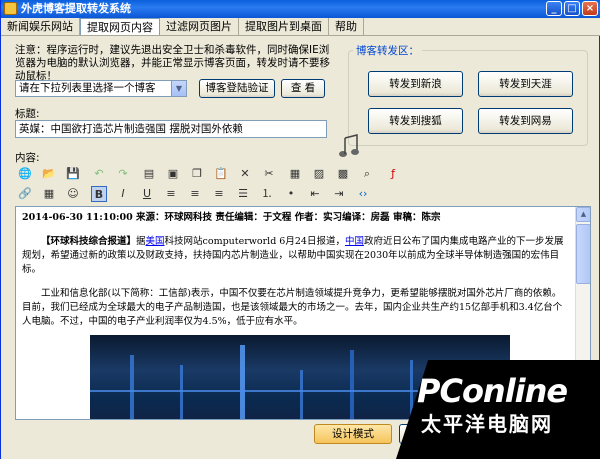 The height and width of the screenshot is (459, 600). I want to click on italic-icon: I, so click(123, 194).